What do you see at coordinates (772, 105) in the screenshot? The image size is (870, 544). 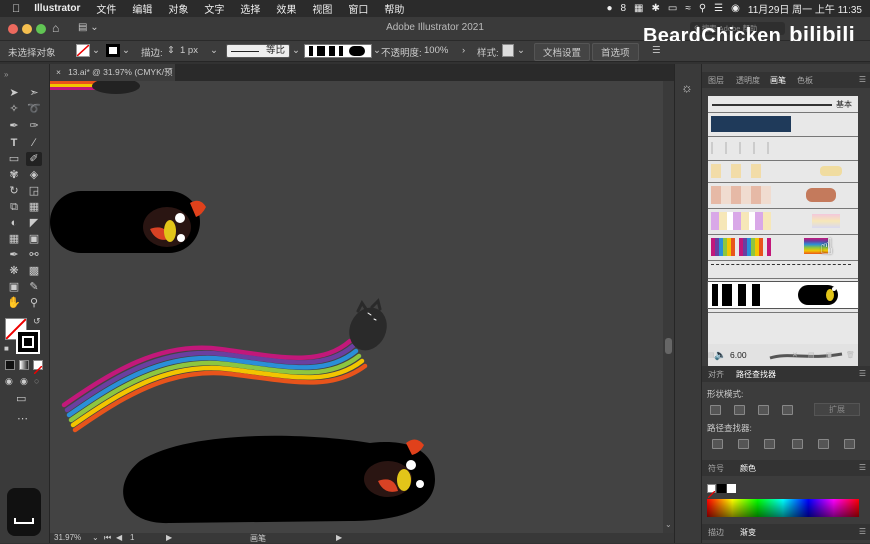 I see `basic-brush-stroke` at bounding box center [772, 105].